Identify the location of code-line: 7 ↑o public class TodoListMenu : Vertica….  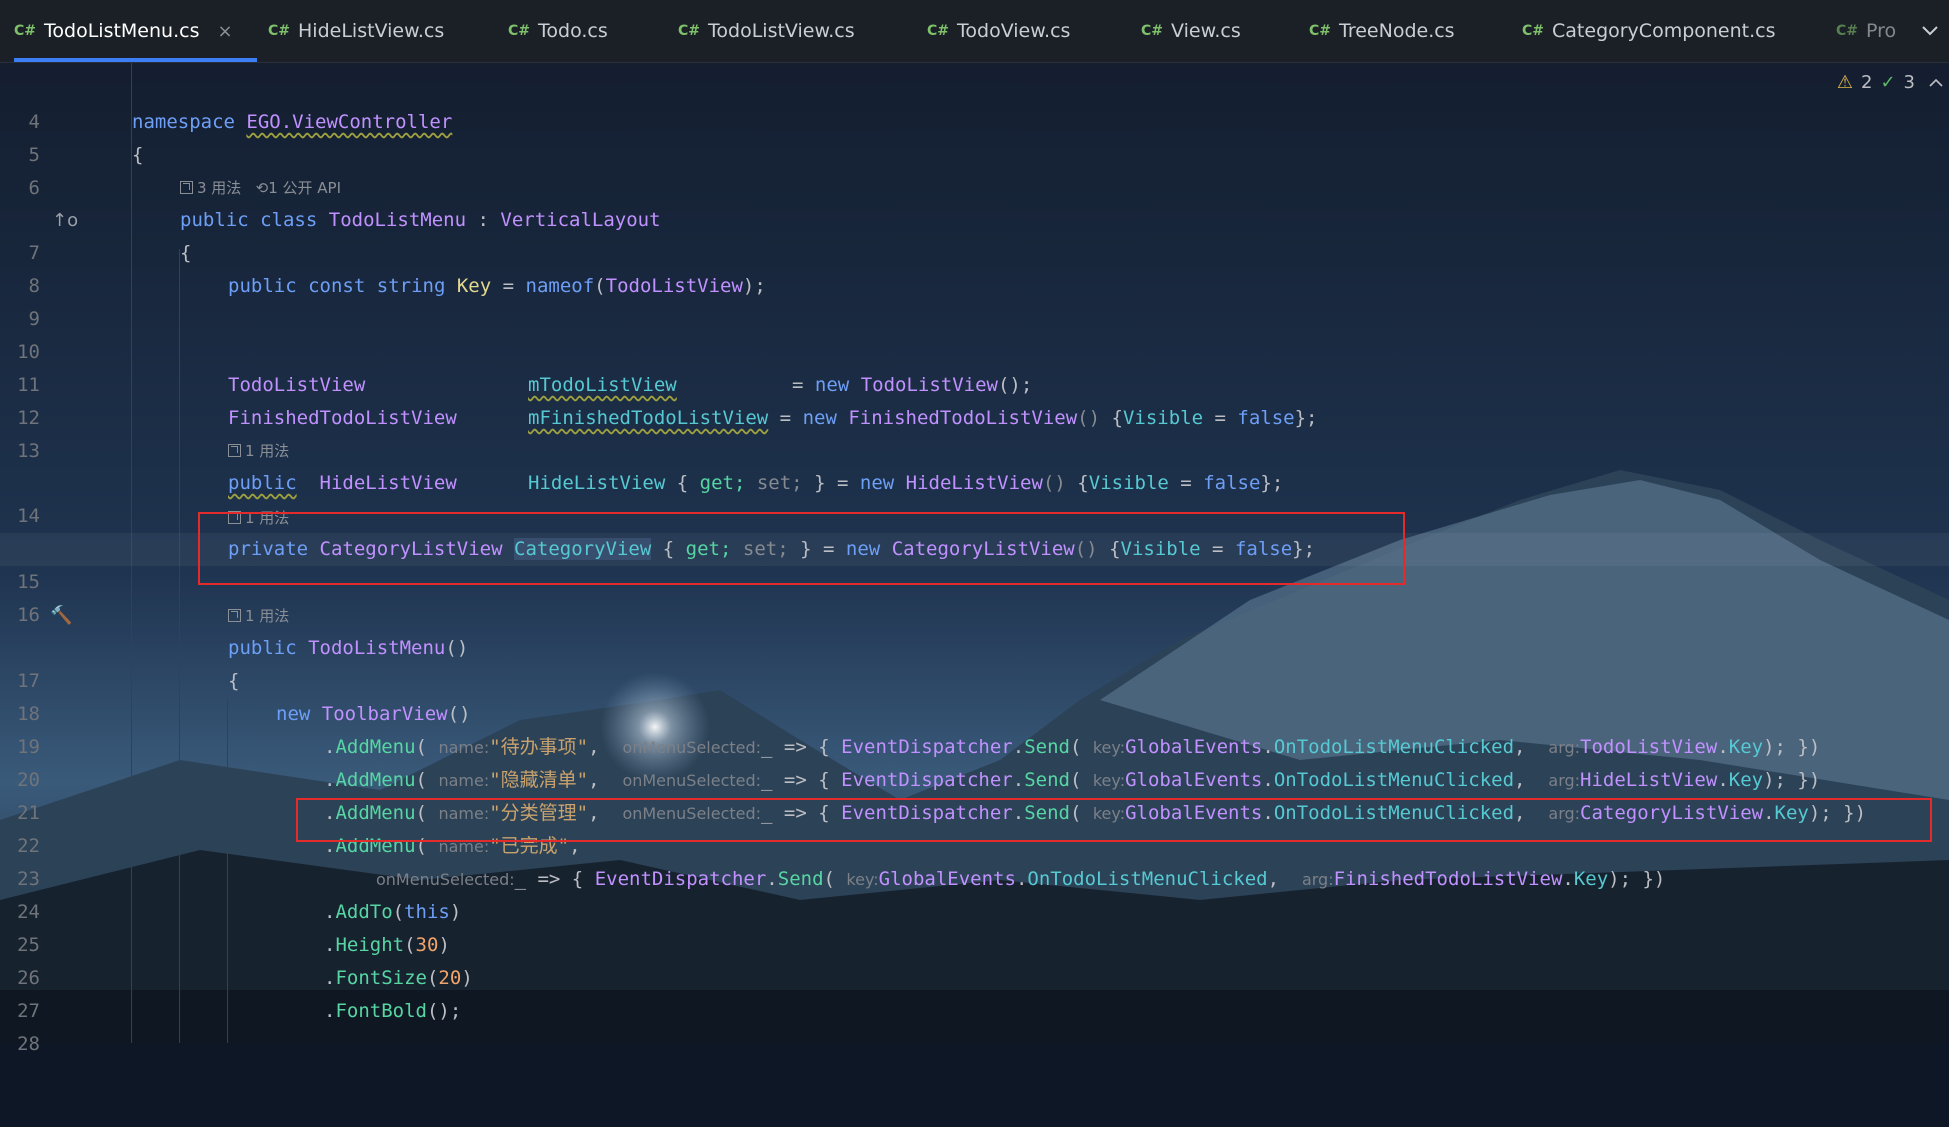
(974, 234).